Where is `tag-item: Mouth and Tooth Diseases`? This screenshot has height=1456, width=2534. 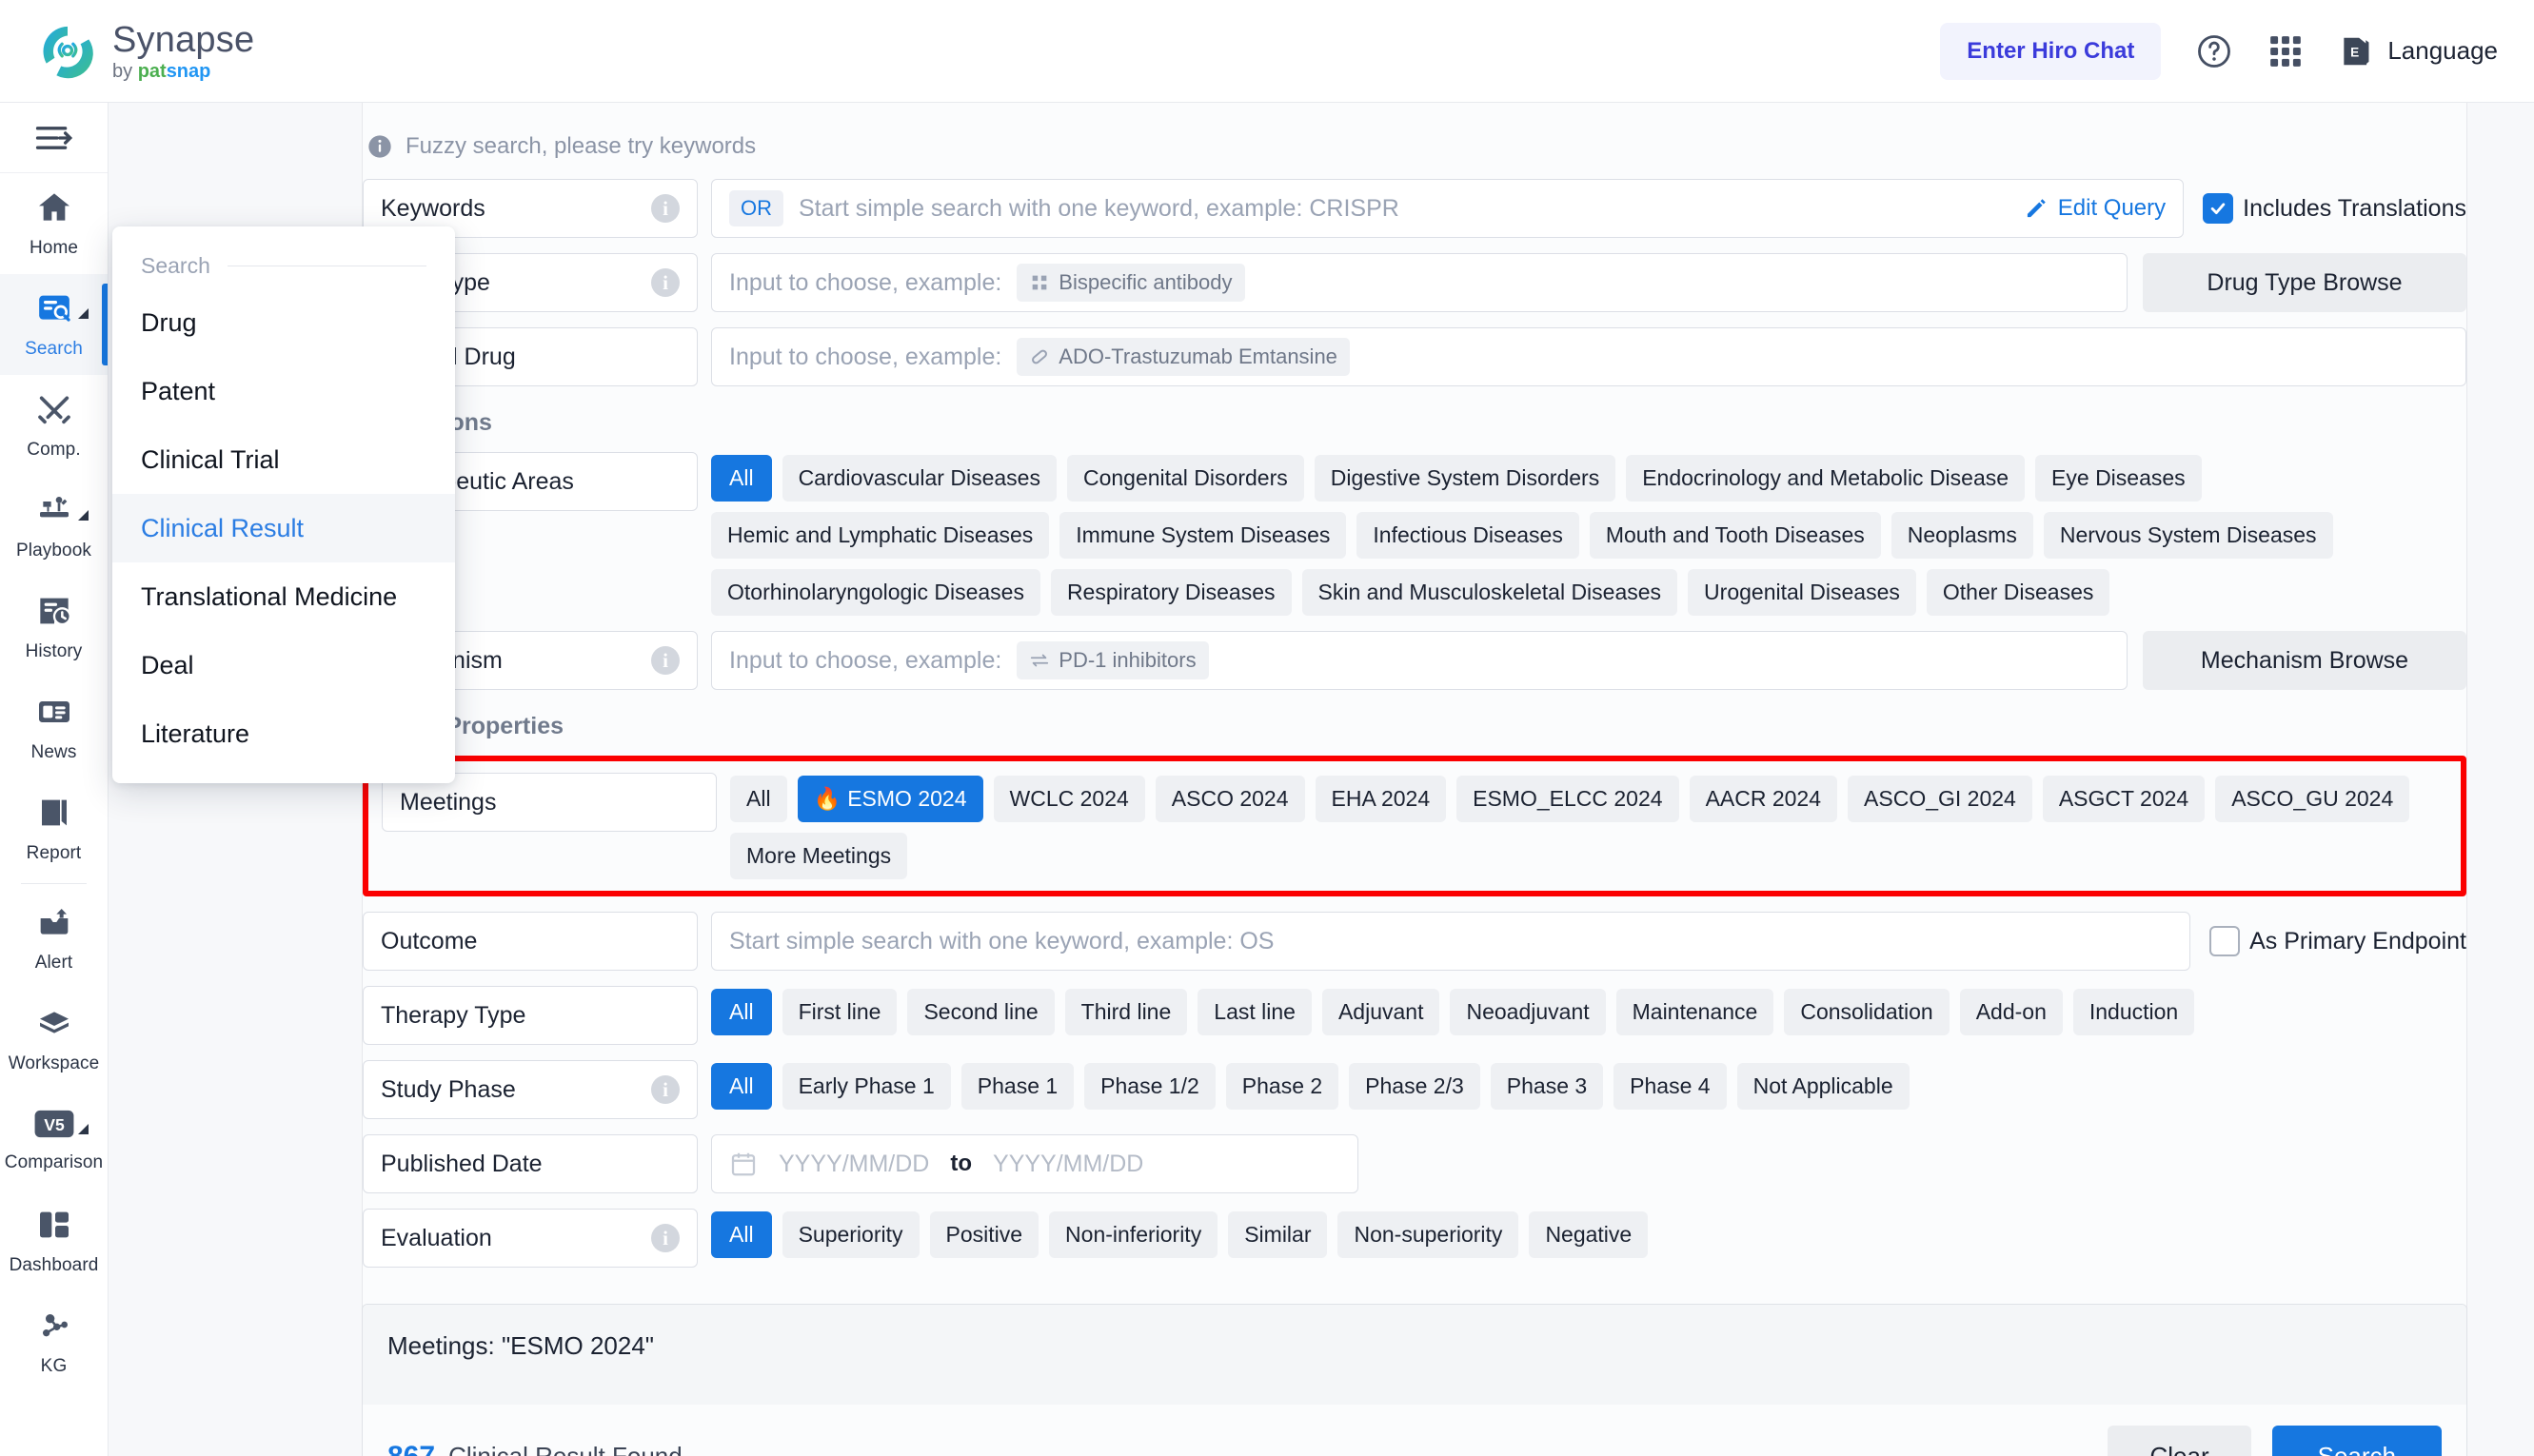
tag-item: Mouth and Tooth Diseases is located at coordinates (1735, 535).